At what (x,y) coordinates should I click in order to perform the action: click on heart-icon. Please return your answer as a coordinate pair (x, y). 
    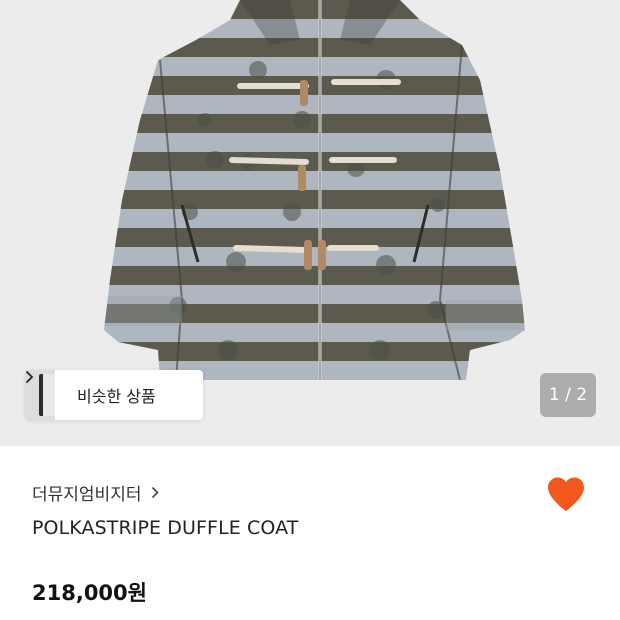
    Looking at the image, I should click on (566, 495).